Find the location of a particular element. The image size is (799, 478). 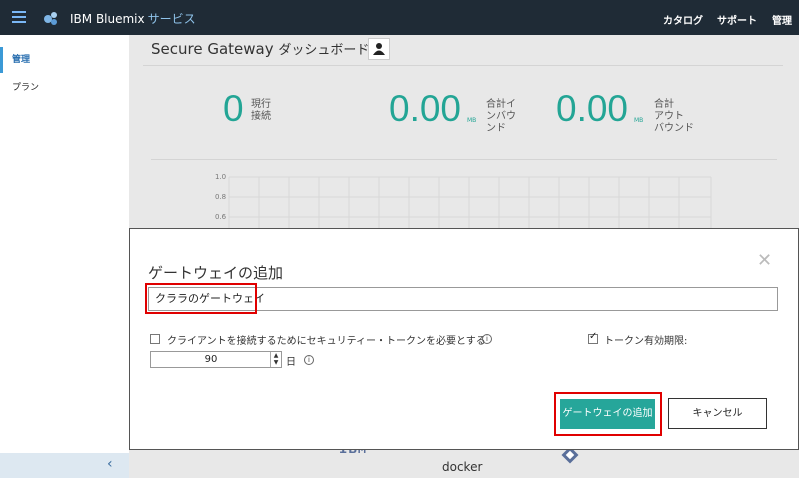

cancel-button: キャンセル is located at coordinates (717, 413).